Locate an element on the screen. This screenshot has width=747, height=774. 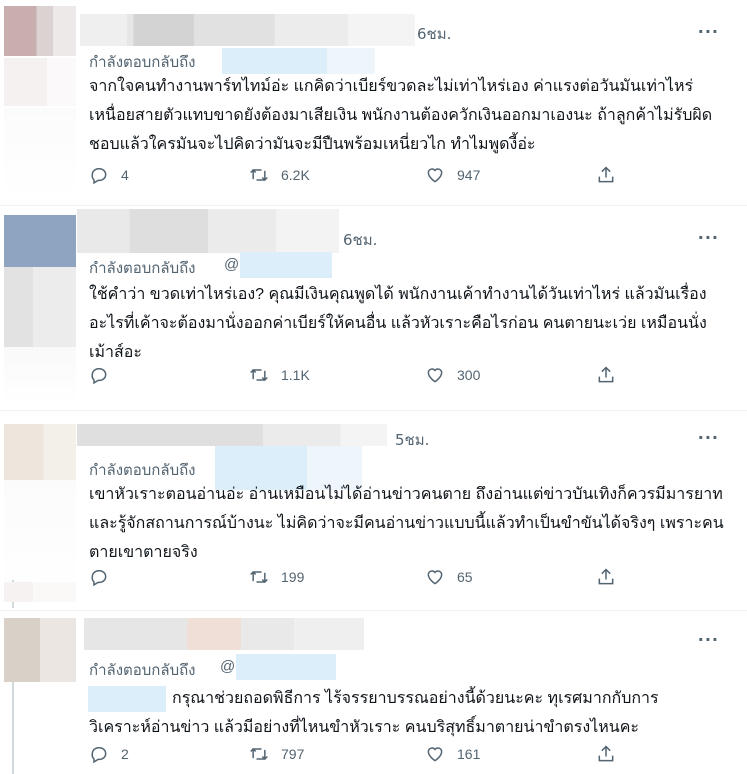
retweet-count: 199 is located at coordinates (293, 577).